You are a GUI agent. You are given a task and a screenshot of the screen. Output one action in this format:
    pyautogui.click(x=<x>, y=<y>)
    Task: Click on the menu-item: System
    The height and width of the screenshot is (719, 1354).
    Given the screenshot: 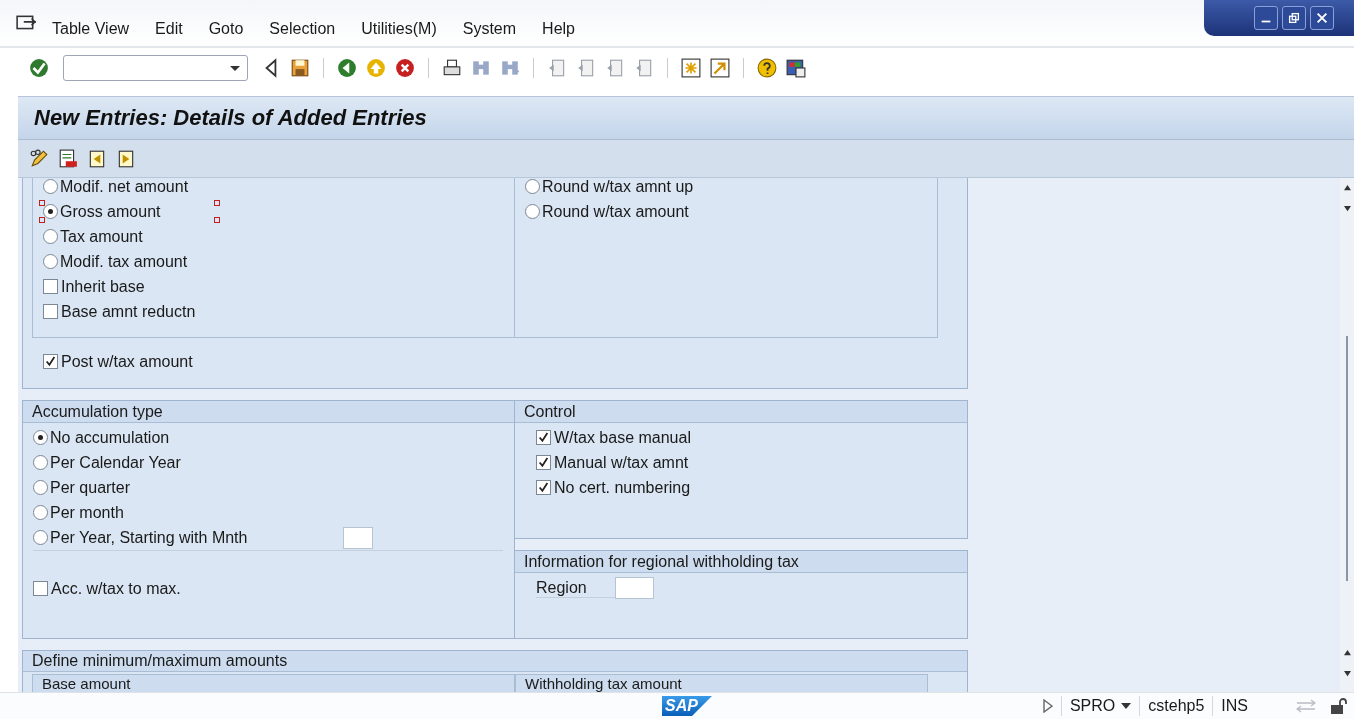 What is the action you would take?
    pyautogui.click(x=489, y=23)
    